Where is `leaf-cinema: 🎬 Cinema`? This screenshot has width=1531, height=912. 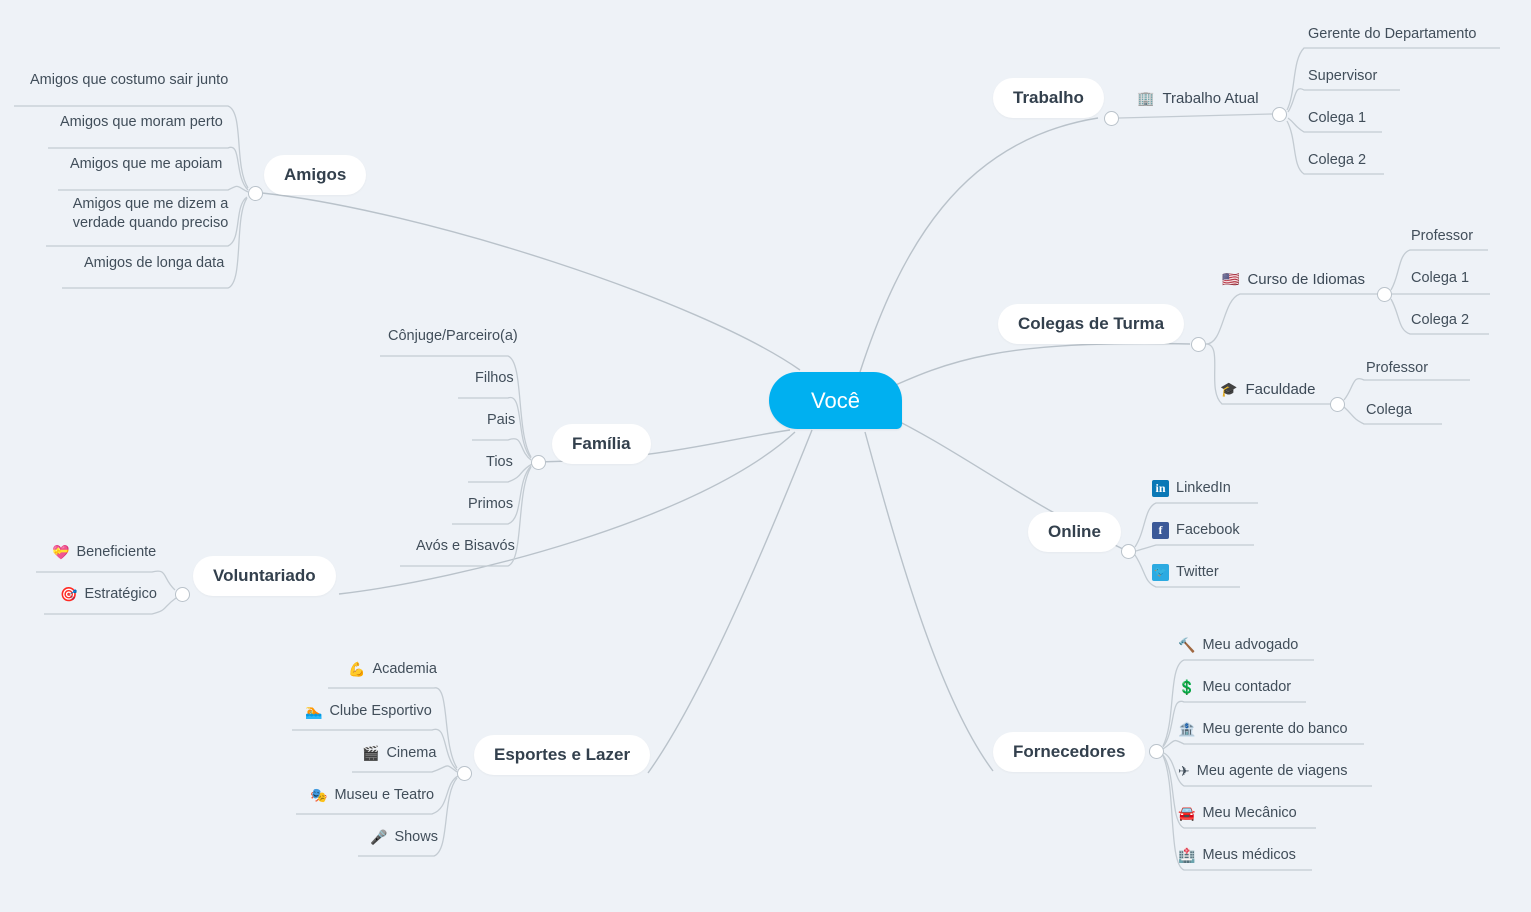 leaf-cinema: 🎬 Cinema is located at coordinates (399, 753).